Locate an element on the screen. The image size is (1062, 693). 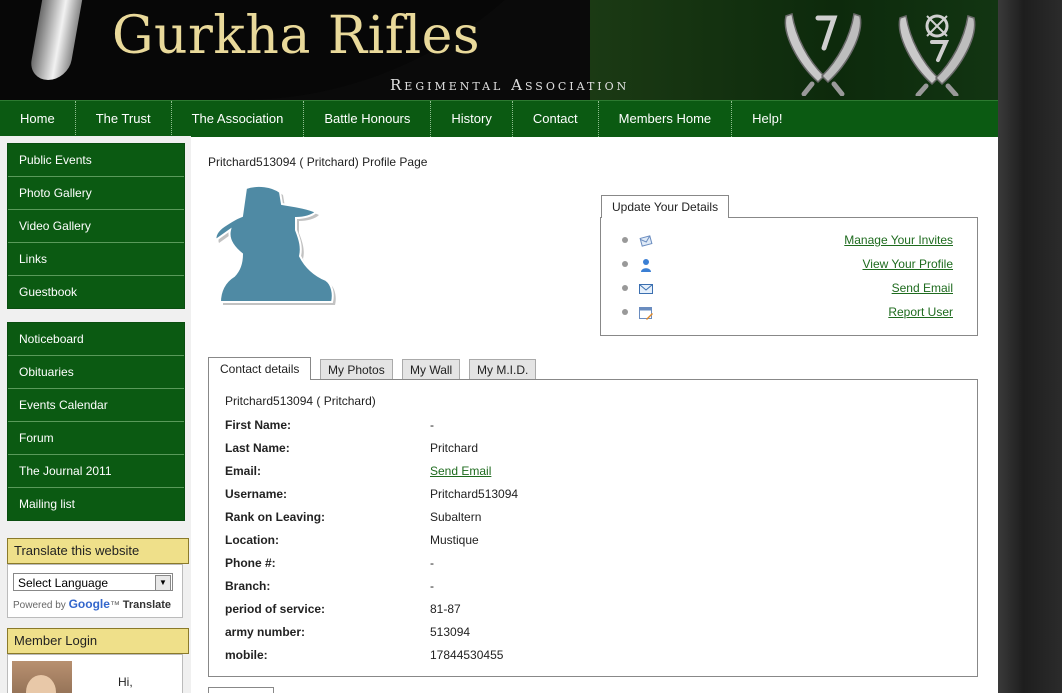
partial-tab-below is located at coordinates (241, 690).